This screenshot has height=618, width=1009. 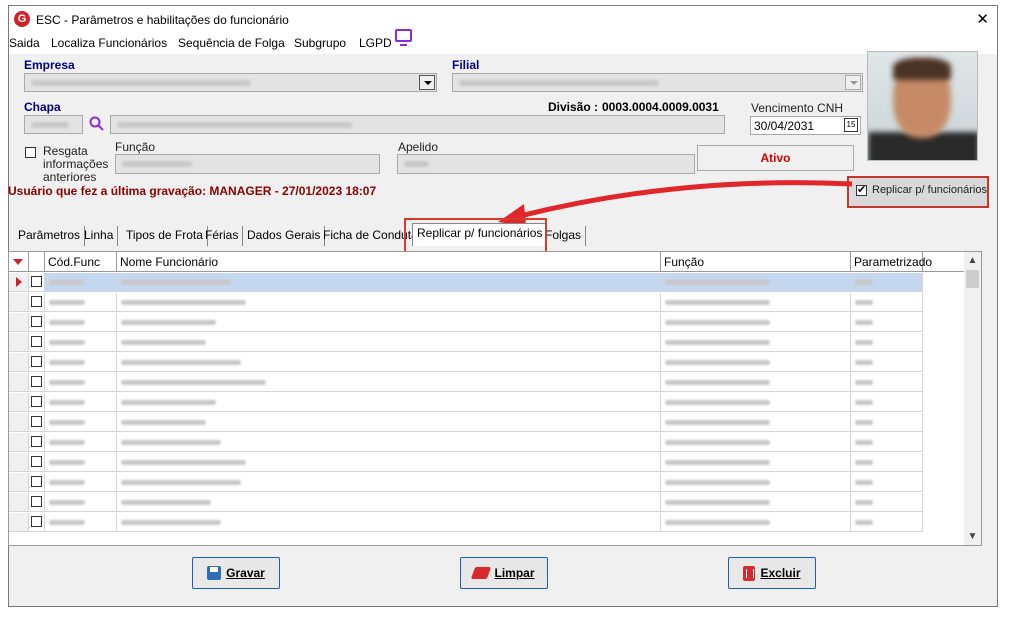 What do you see at coordinates (97, 124) in the screenshot?
I see `search-icon` at bounding box center [97, 124].